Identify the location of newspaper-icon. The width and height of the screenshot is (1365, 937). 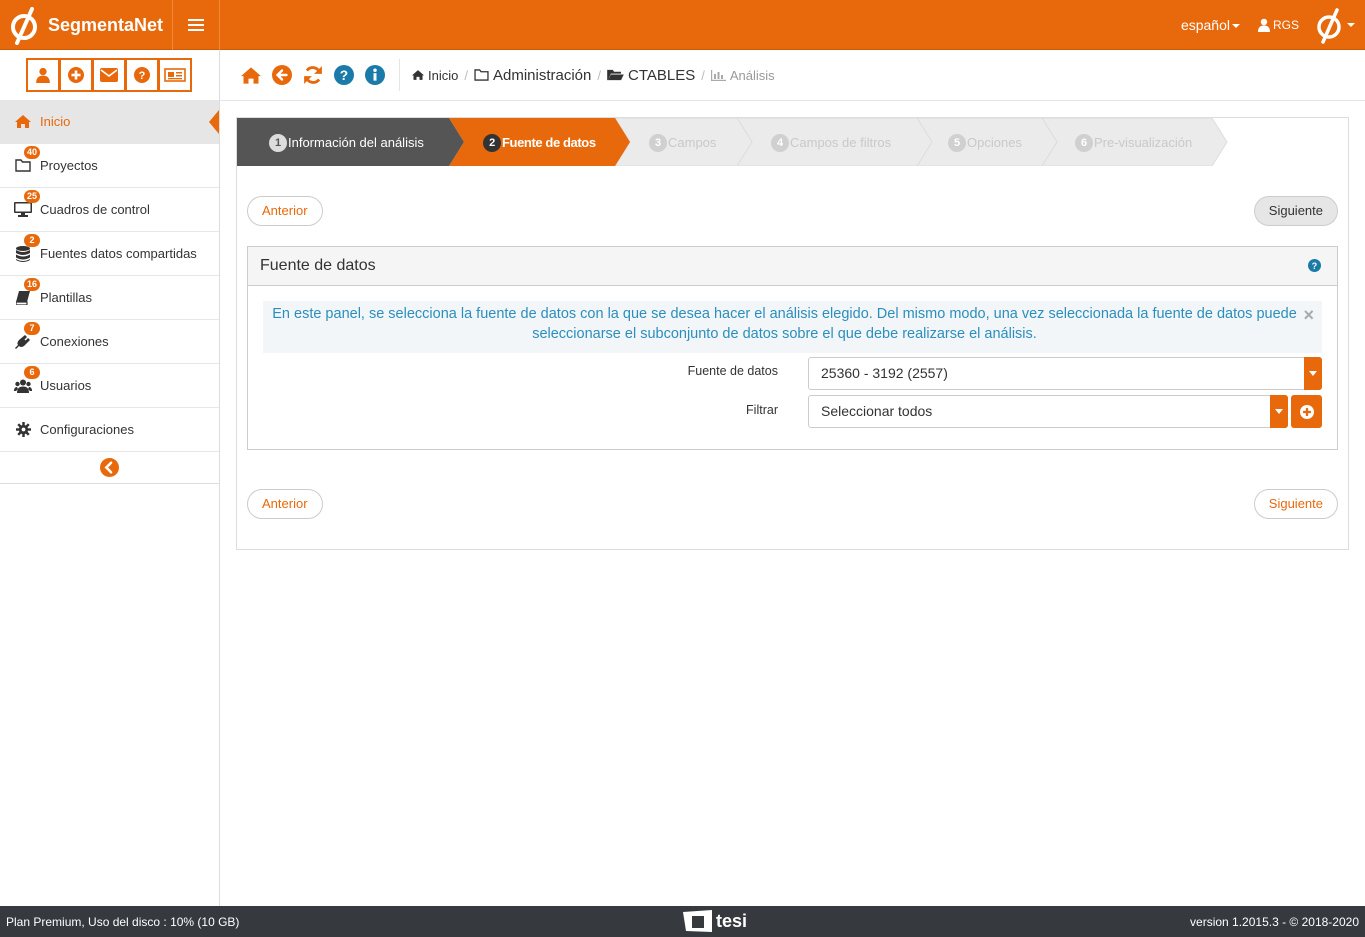
(175, 75).